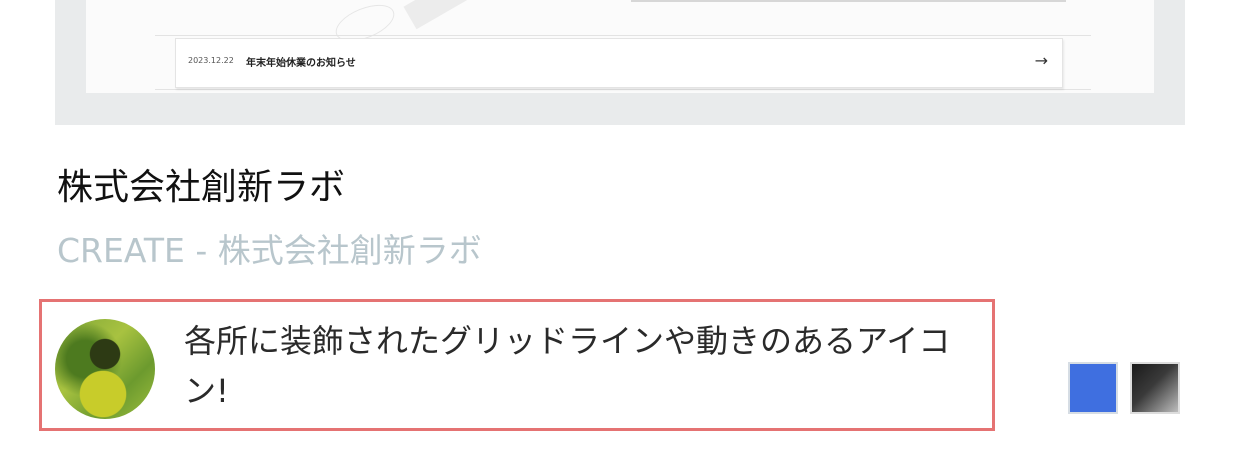  Describe the element at coordinates (436, 15) in the screenshot. I see `decorative-shape` at that location.